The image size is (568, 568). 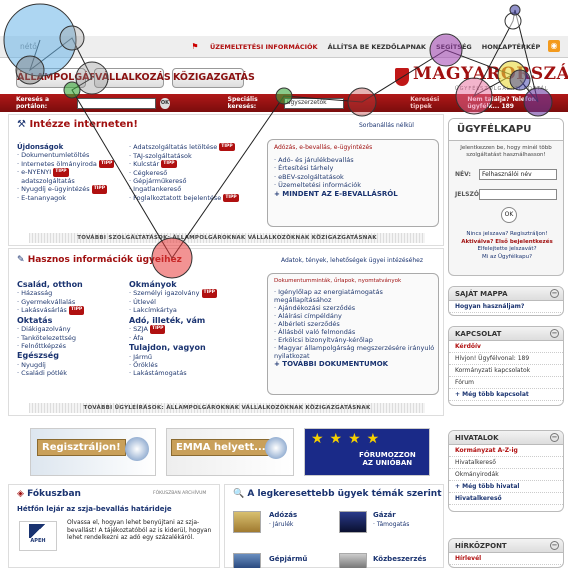 What do you see at coordinates (507, 235) in the screenshot?
I see `register-link: Nincs jelszava? Regisztráljon!` at bounding box center [507, 235].